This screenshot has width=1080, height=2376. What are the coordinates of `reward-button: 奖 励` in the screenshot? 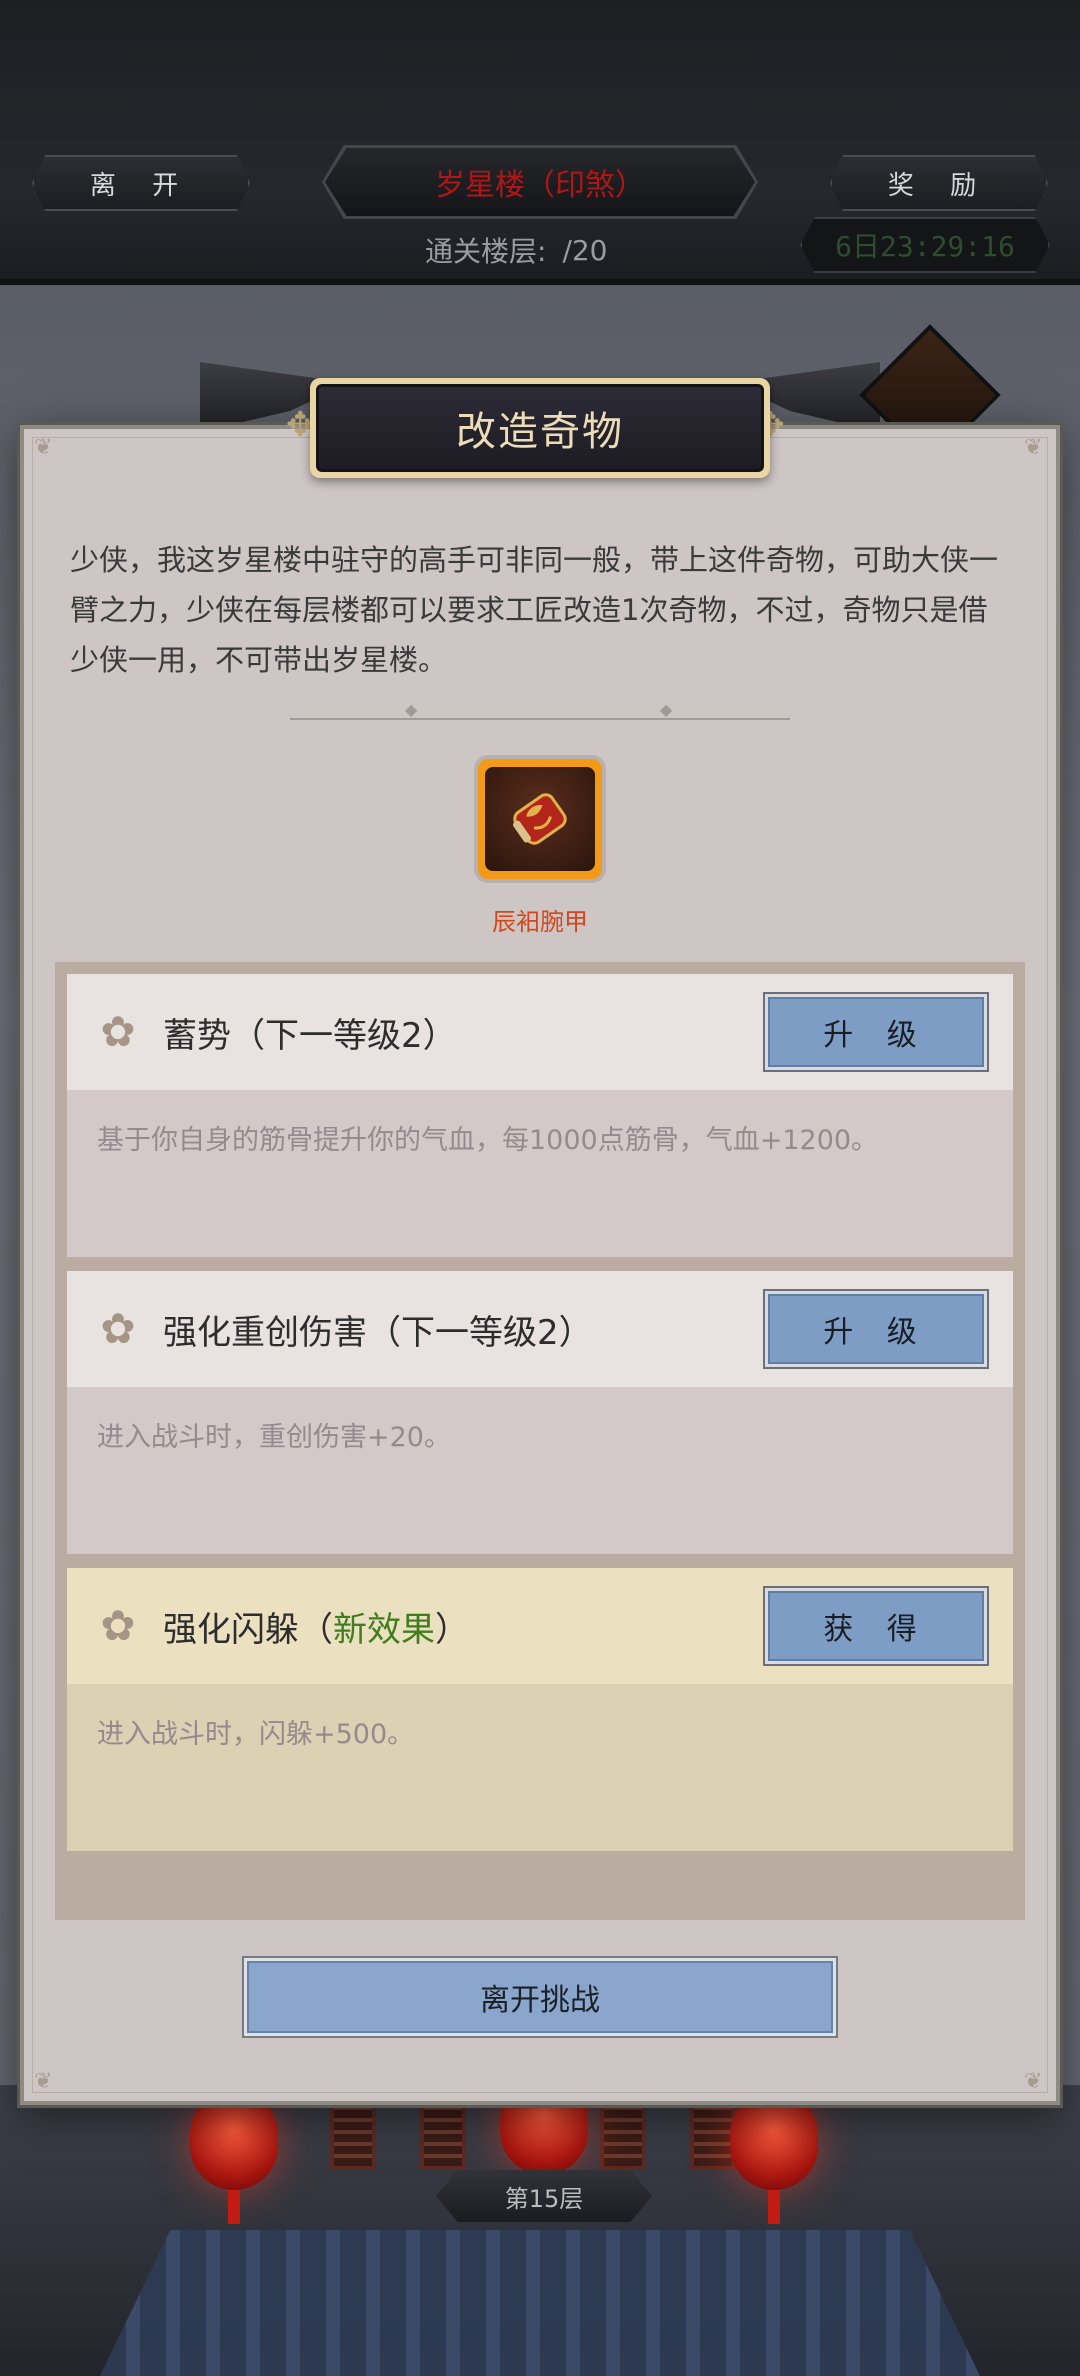 It's located at (939, 183).